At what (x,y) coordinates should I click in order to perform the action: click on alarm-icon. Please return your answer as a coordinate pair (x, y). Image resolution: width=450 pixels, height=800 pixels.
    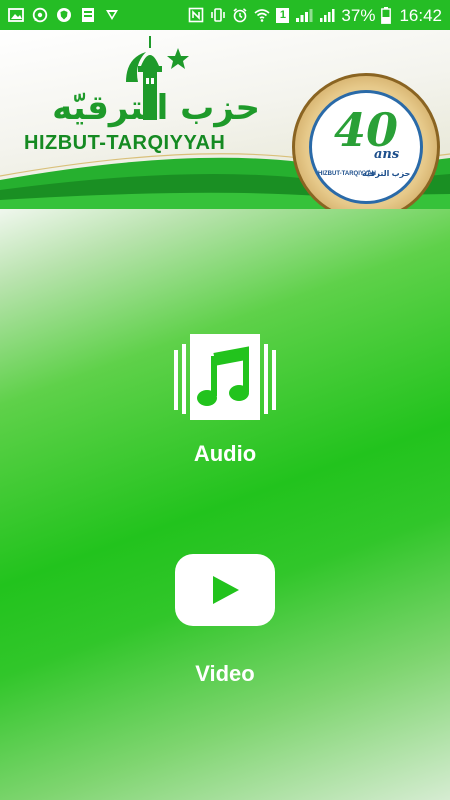
    Looking at the image, I should click on (240, 15).